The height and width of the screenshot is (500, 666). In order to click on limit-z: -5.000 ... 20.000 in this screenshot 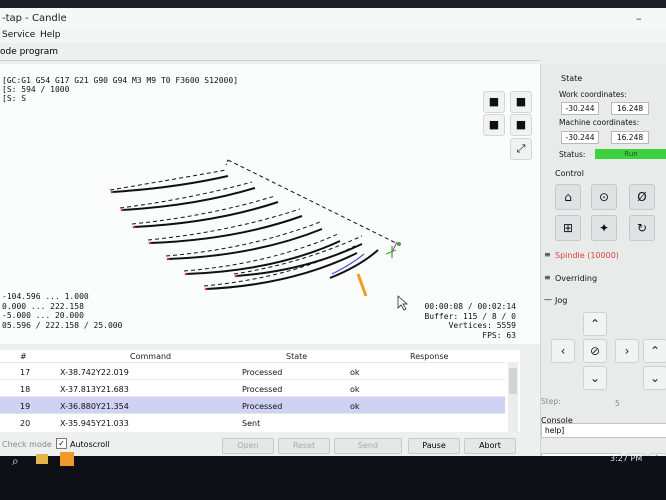, I will do `click(43, 315)`.